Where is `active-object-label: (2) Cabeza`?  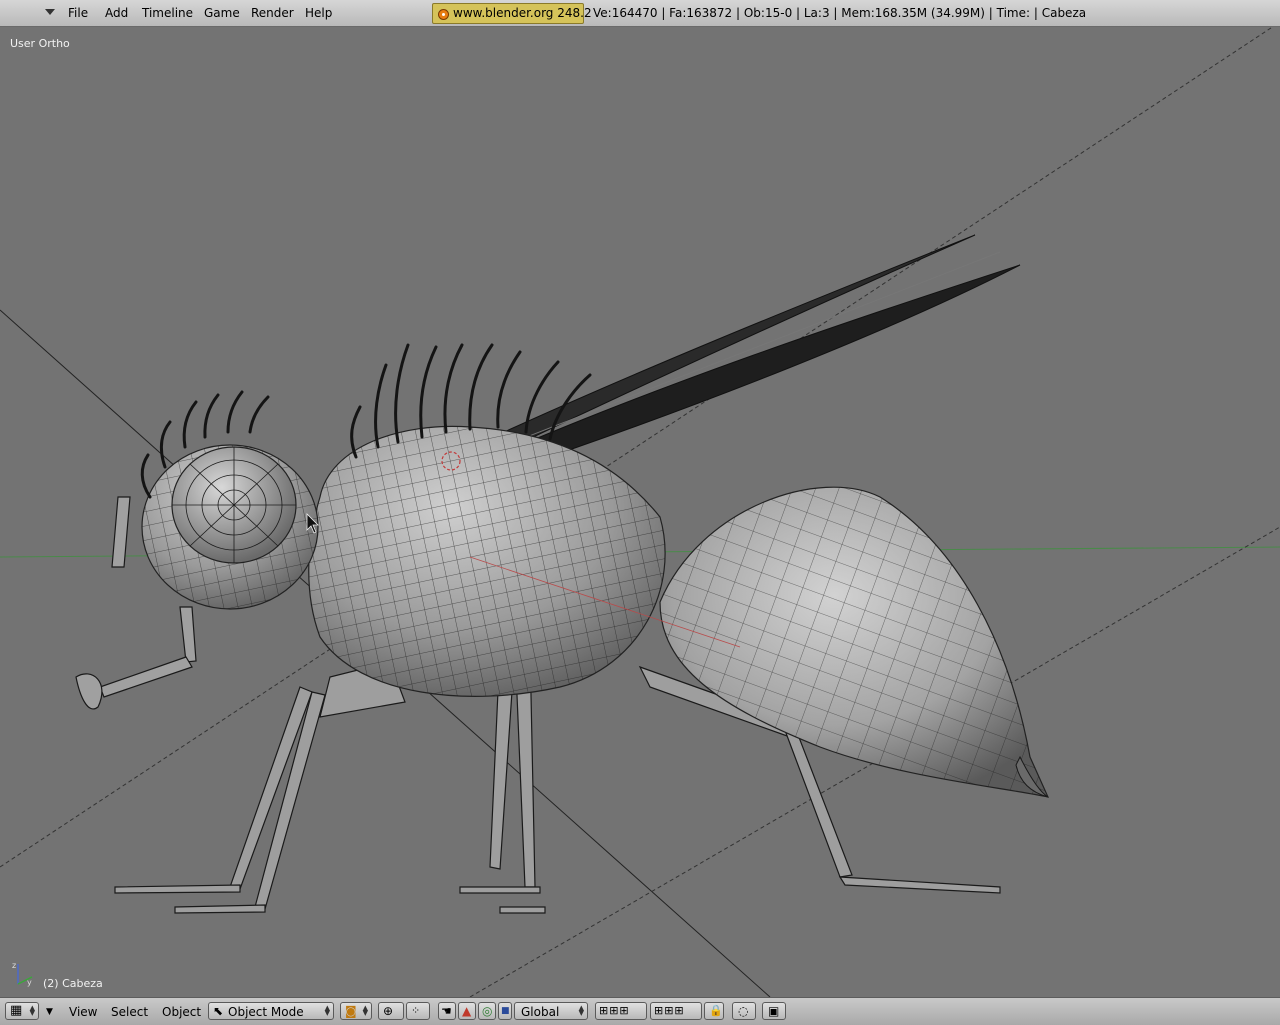 active-object-label: (2) Cabeza is located at coordinates (73, 983).